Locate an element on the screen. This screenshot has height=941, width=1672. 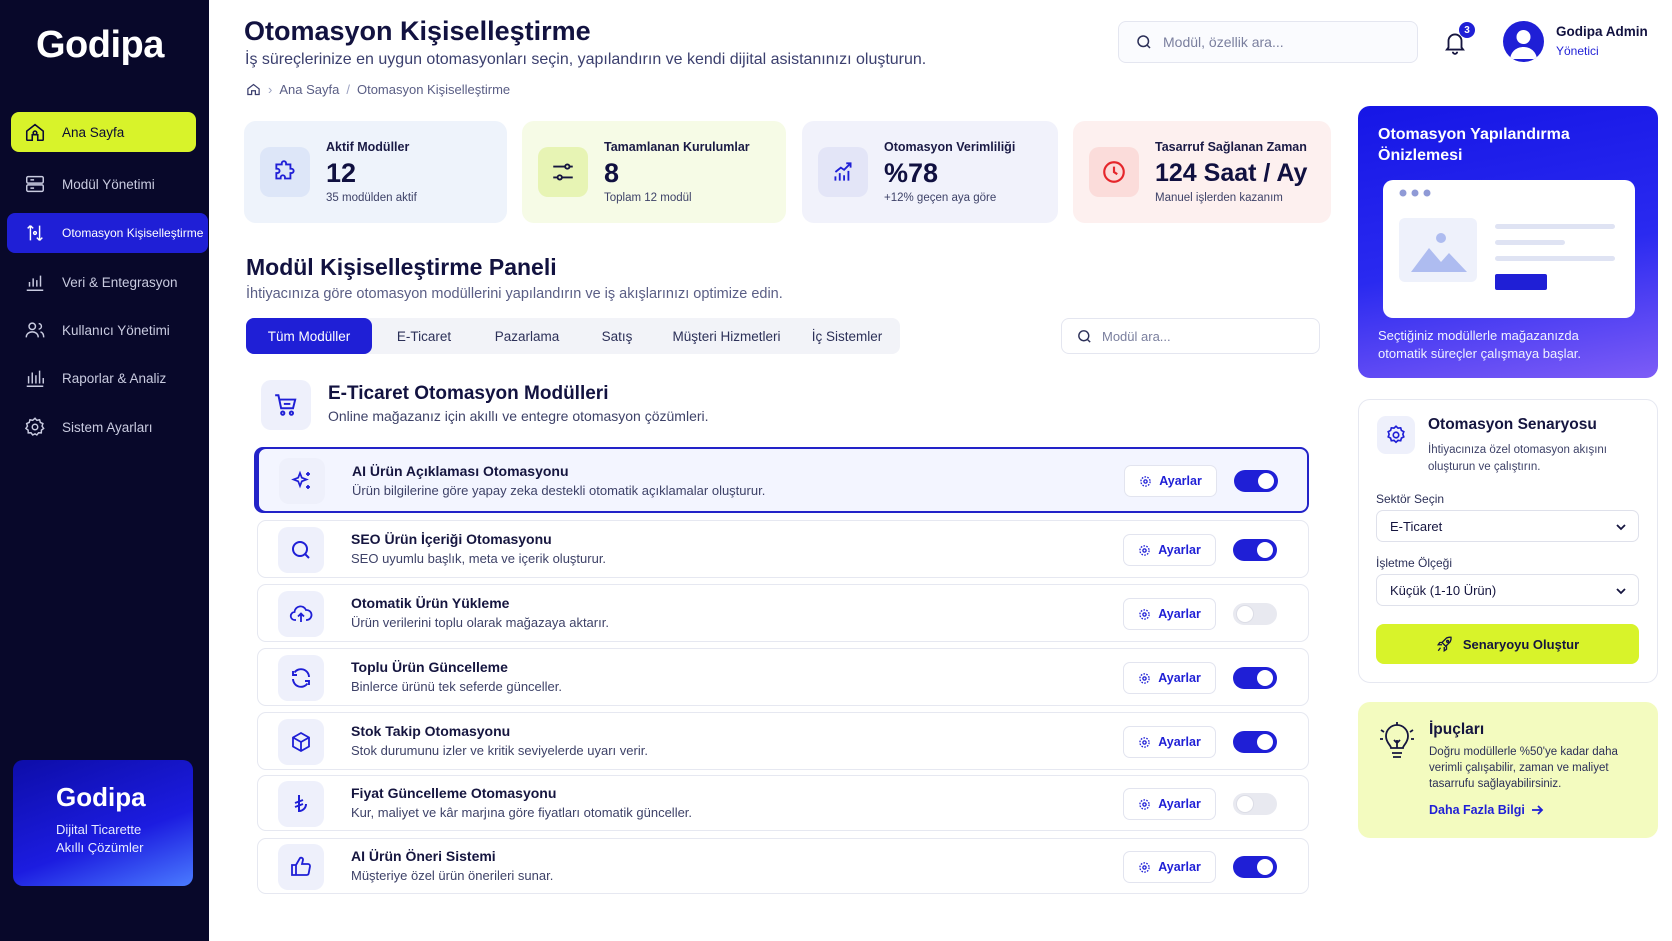
tab-marketing: Pazarlama is located at coordinates (527, 336).